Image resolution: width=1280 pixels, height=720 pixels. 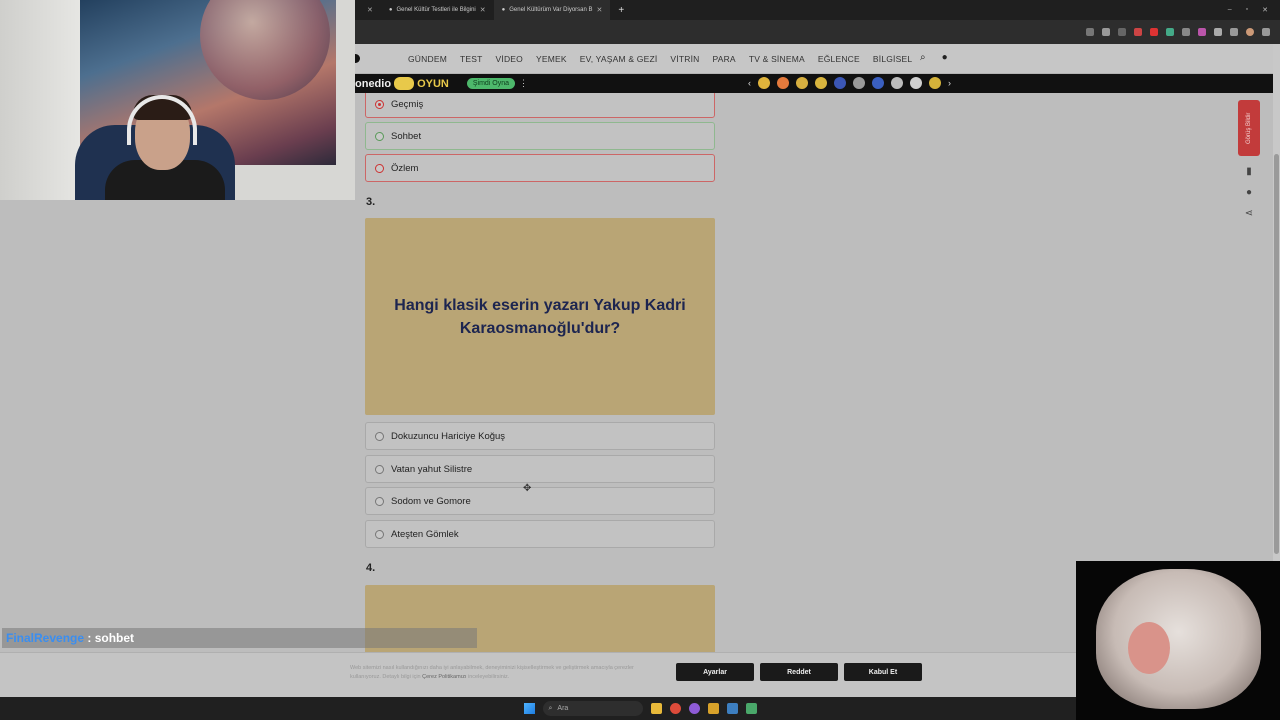 I want to click on profile-avatar, so click(x=1250, y=32).